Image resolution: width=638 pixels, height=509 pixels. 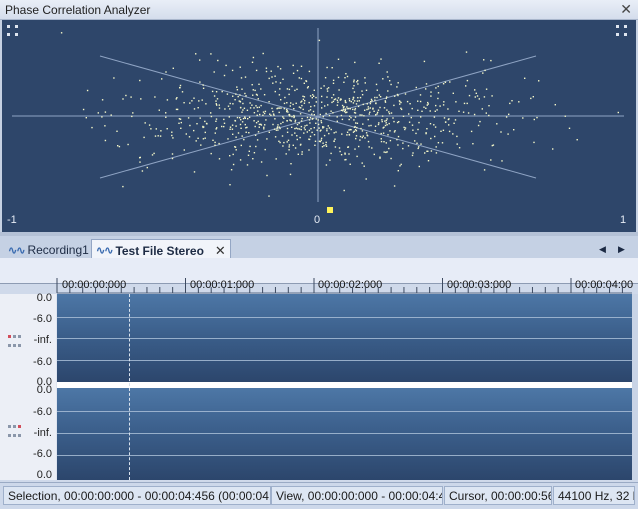 What do you see at coordinates (621, 249) in the screenshot?
I see `scroll-tabs-right-icon: ▶` at bounding box center [621, 249].